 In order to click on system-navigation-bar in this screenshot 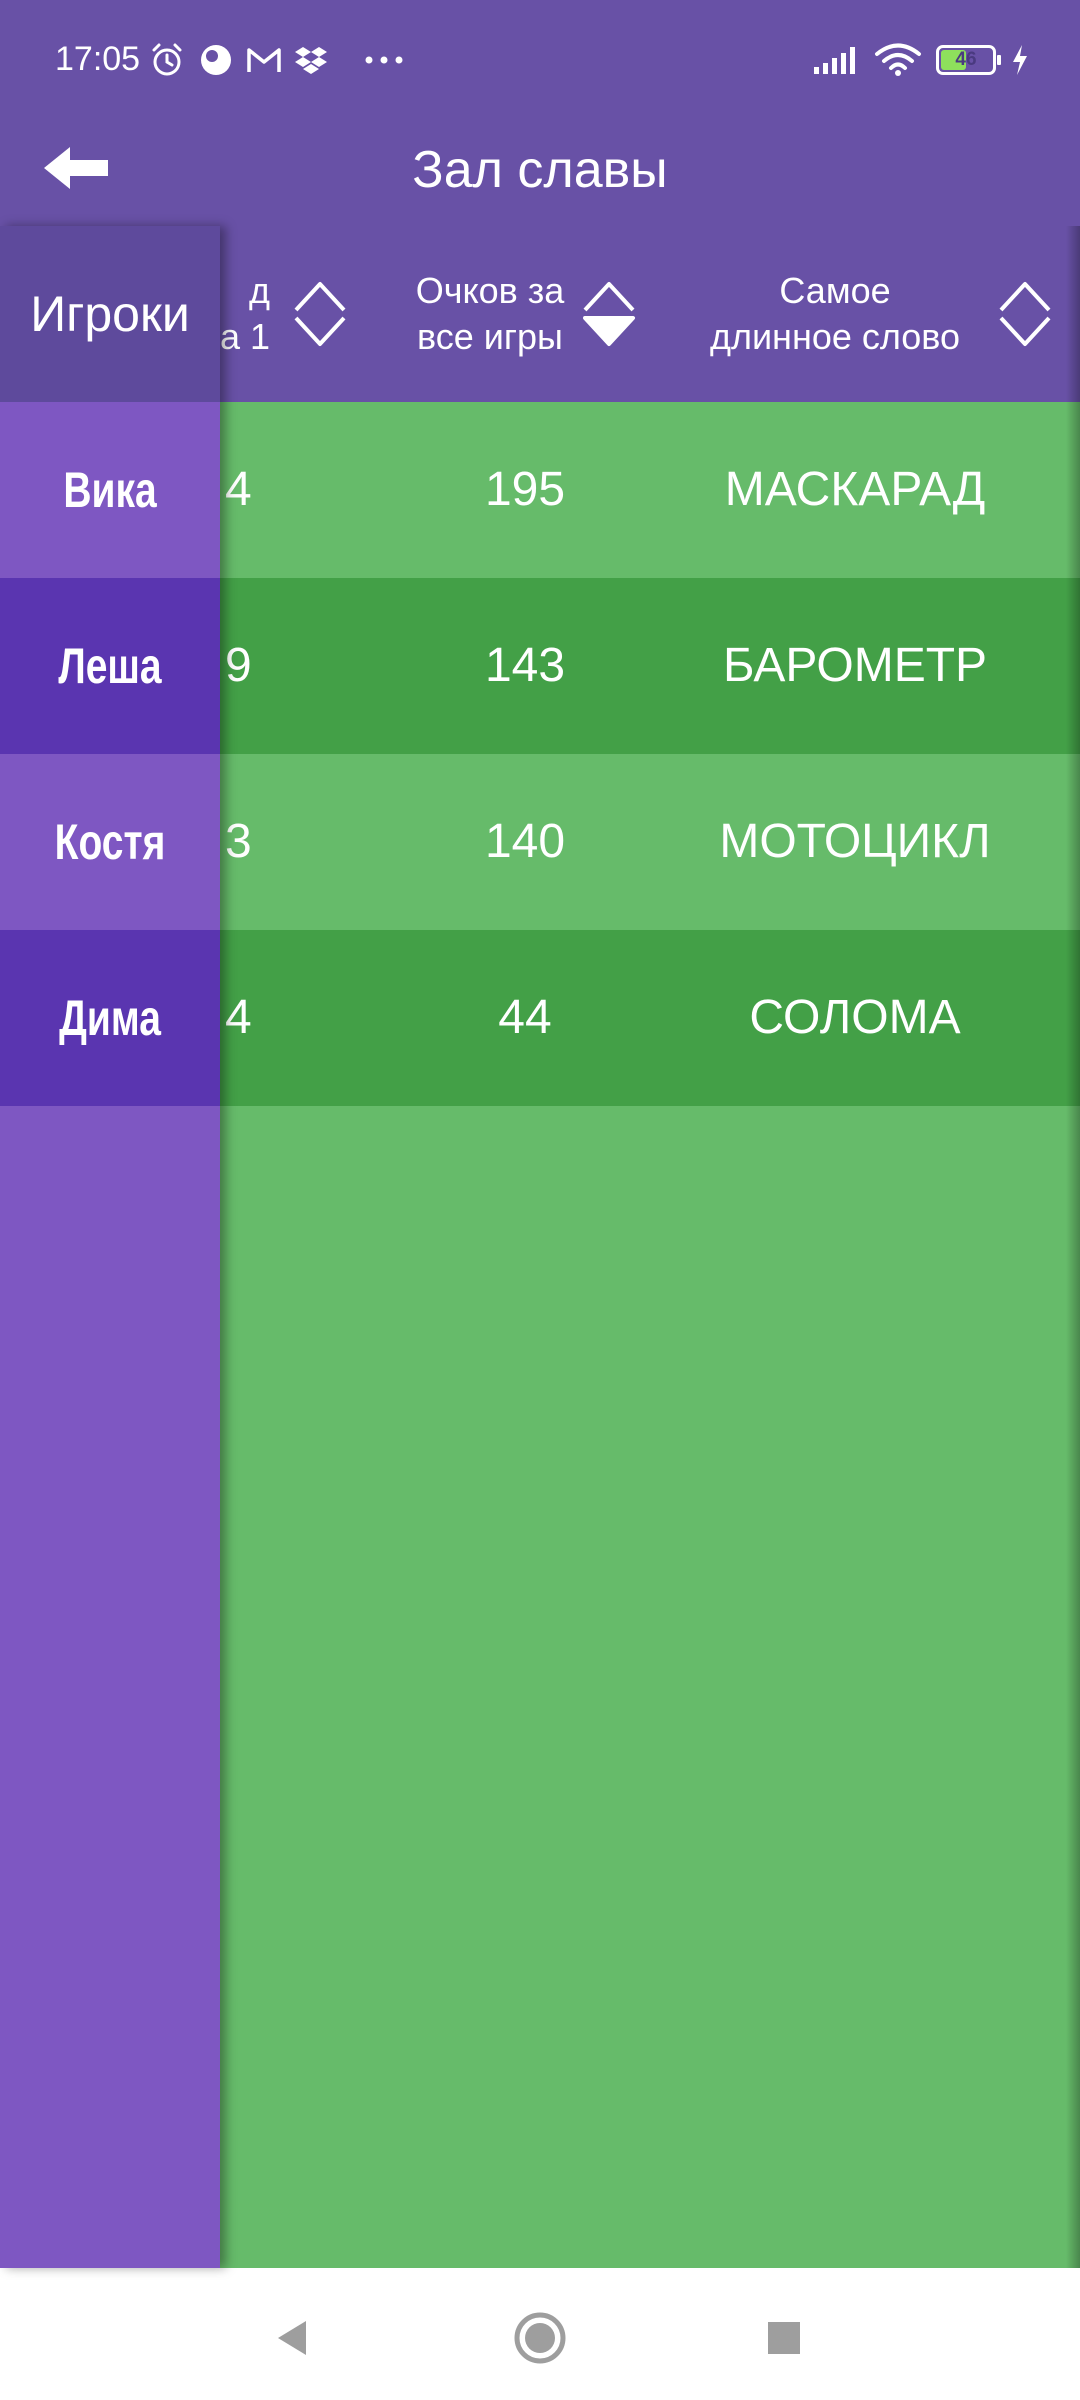, I will do `click(540, 2334)`.